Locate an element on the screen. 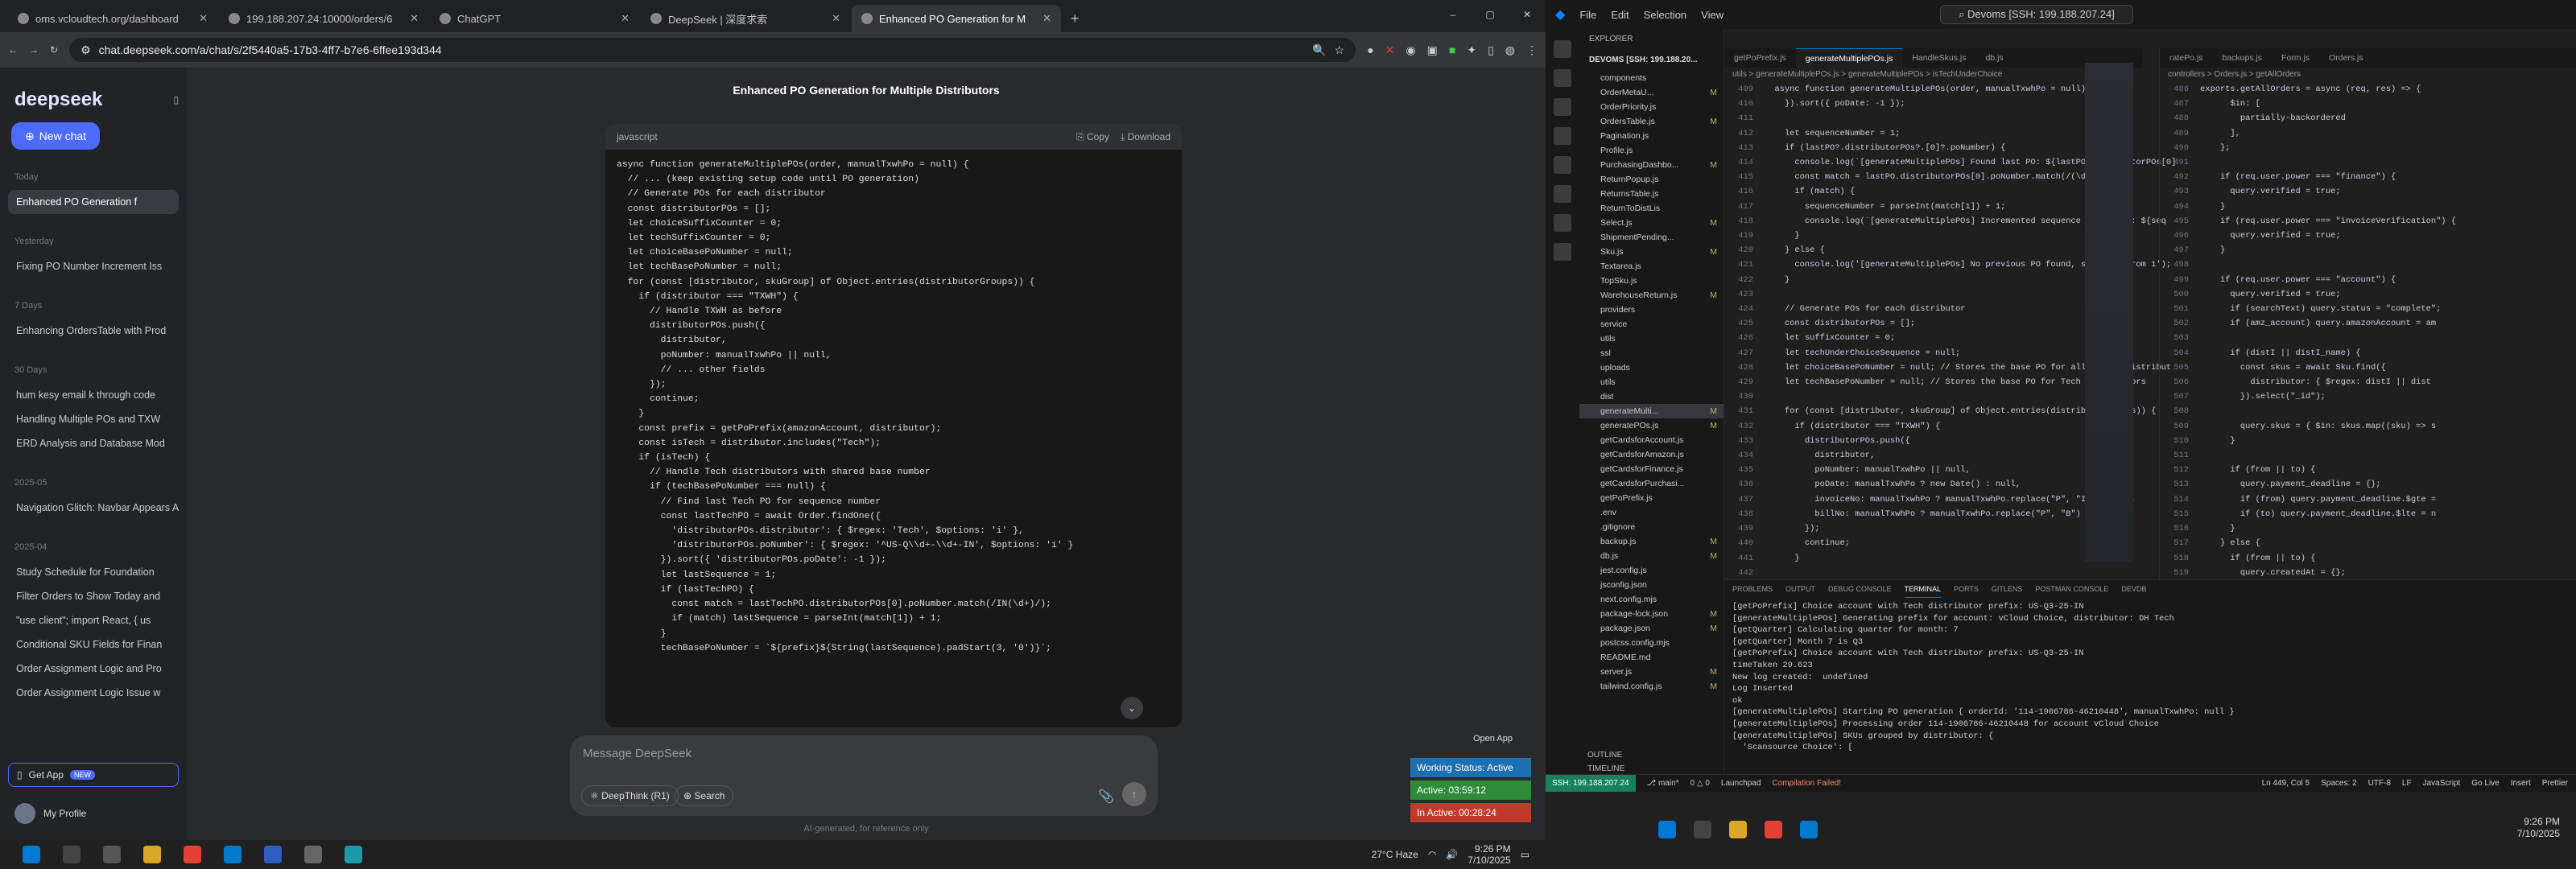  chat-history-item: "use client"; import React, { us is located at coordinates (93, 620).